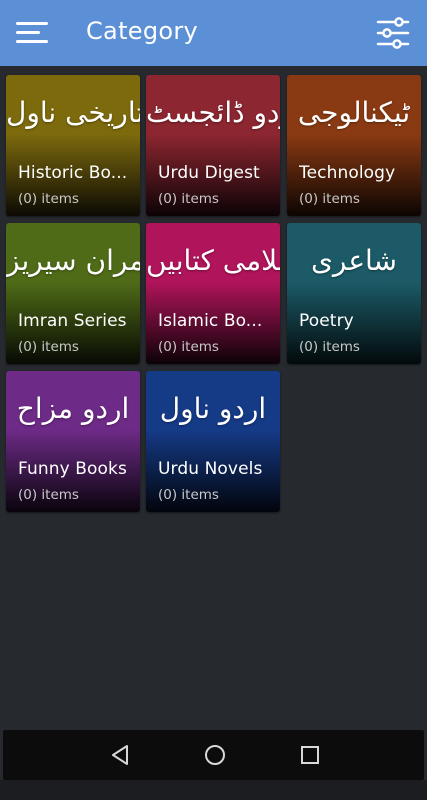  I want to click on recents-square-icon, so click(310, 755).